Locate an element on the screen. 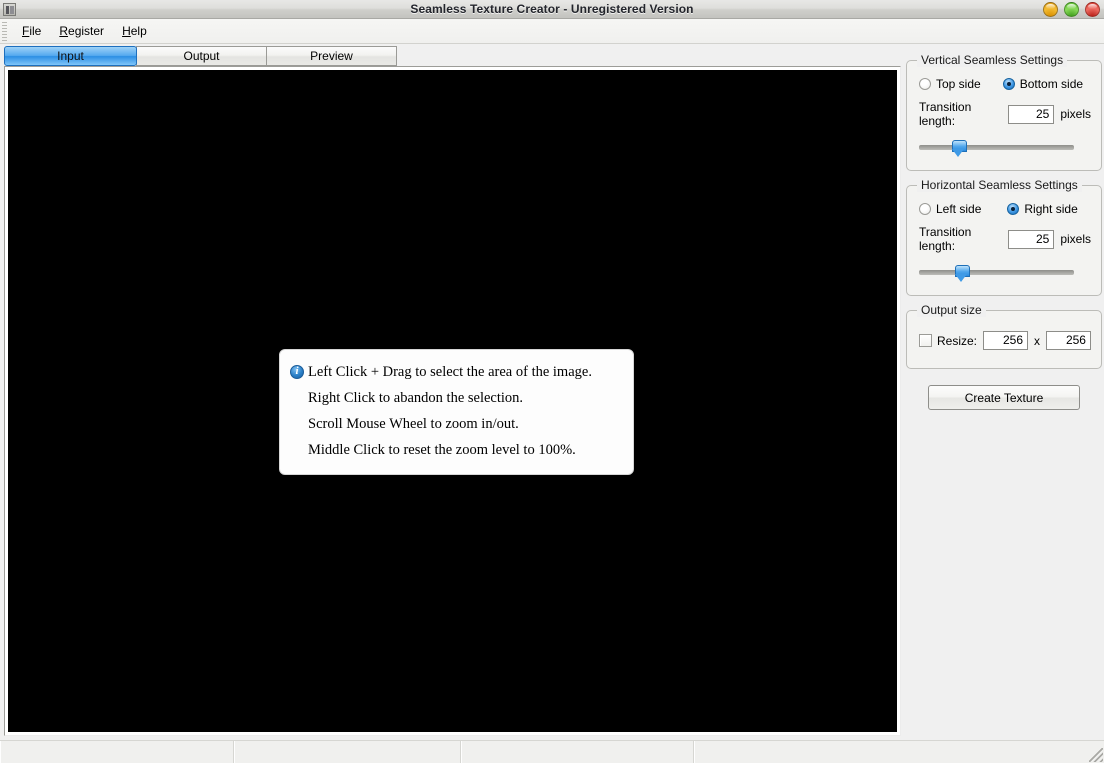  menu-item-help-label: elp is located at coordinates (138, 30).